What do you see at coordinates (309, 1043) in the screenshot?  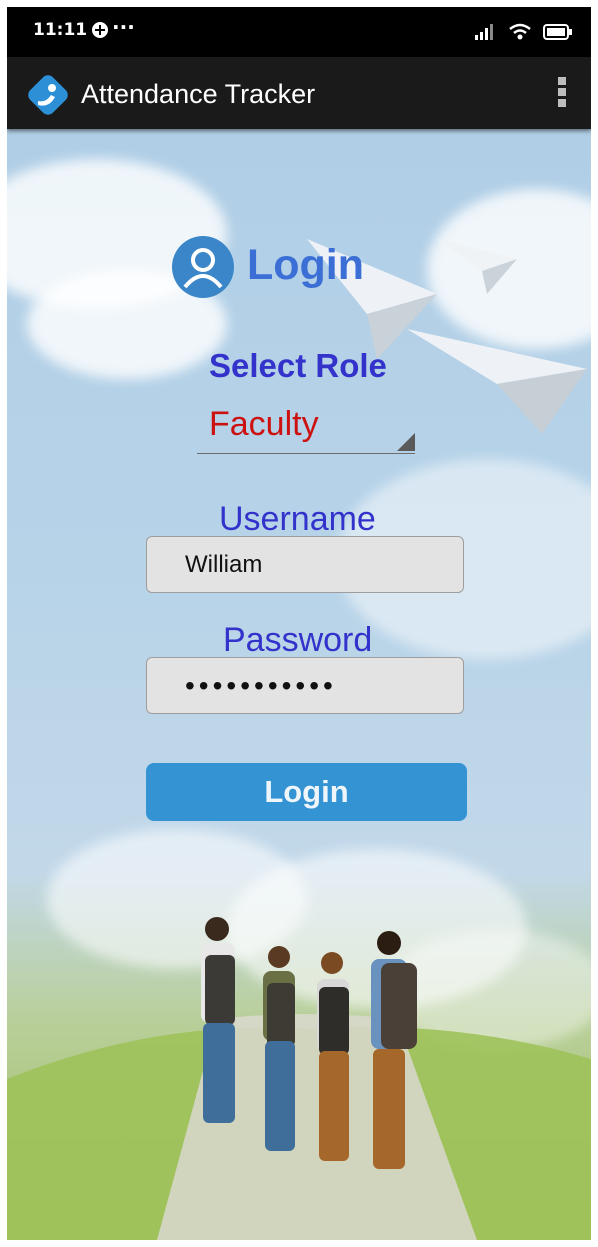 I see `hikers-illustration` at bounding box center [309, 1043].